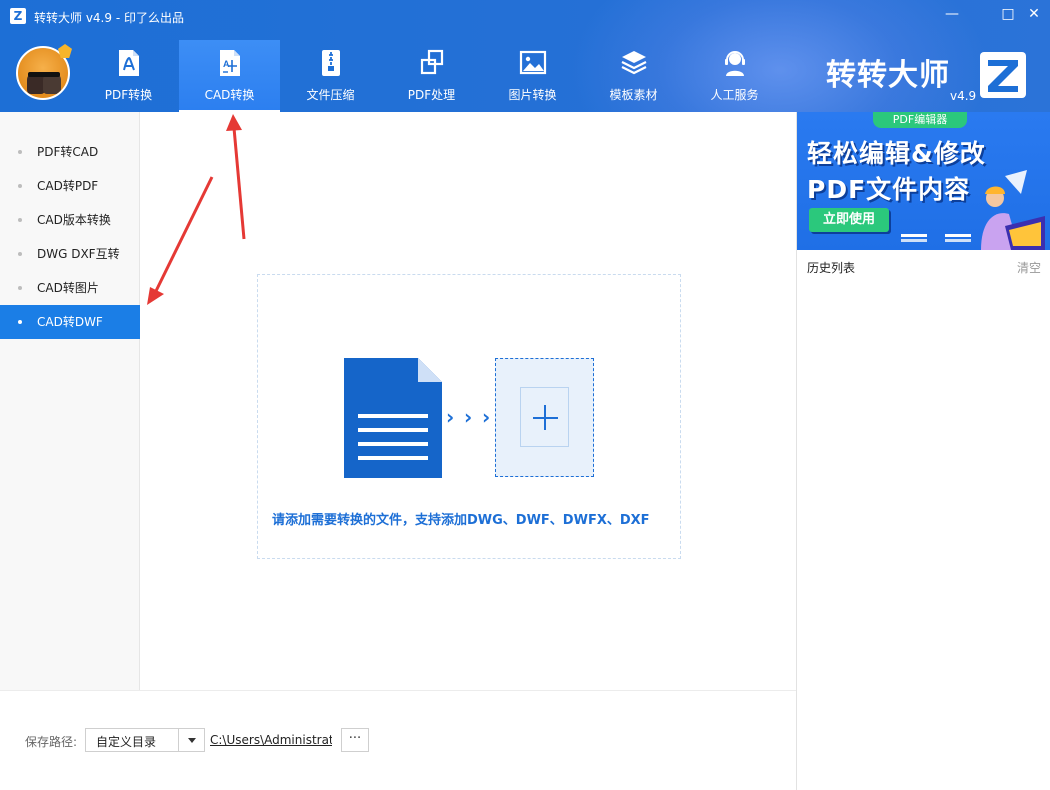 This screenshot has width=1050, height=790. What do you see at coordinates (229, 95) in the screenshot?
I see `nav-label: CAD转换` at bounding box center [229, 95].